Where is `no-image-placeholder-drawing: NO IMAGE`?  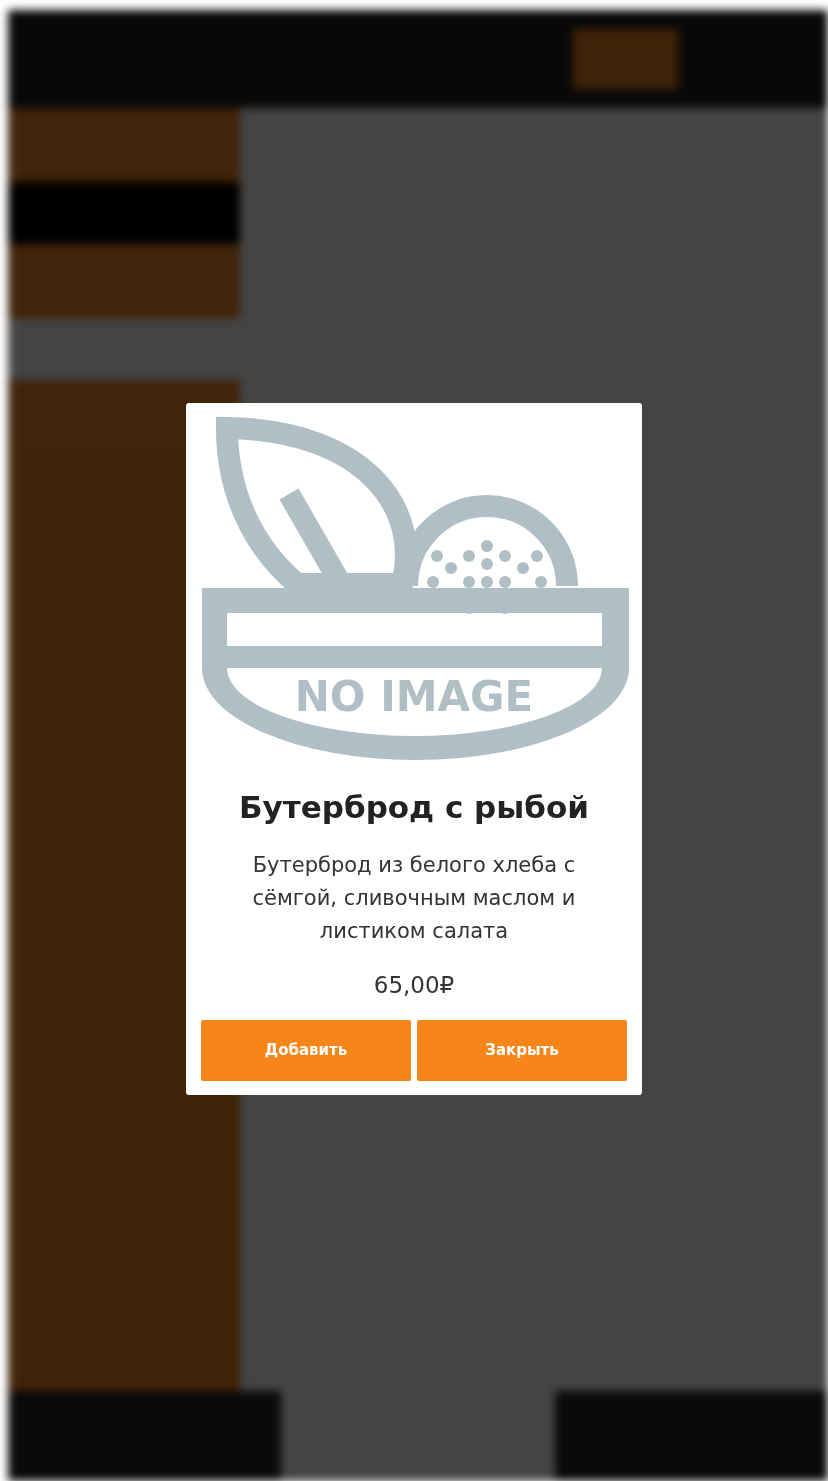 no-image-placeholder-drawing: NO IMAGE is located at coordinates (414, 588).